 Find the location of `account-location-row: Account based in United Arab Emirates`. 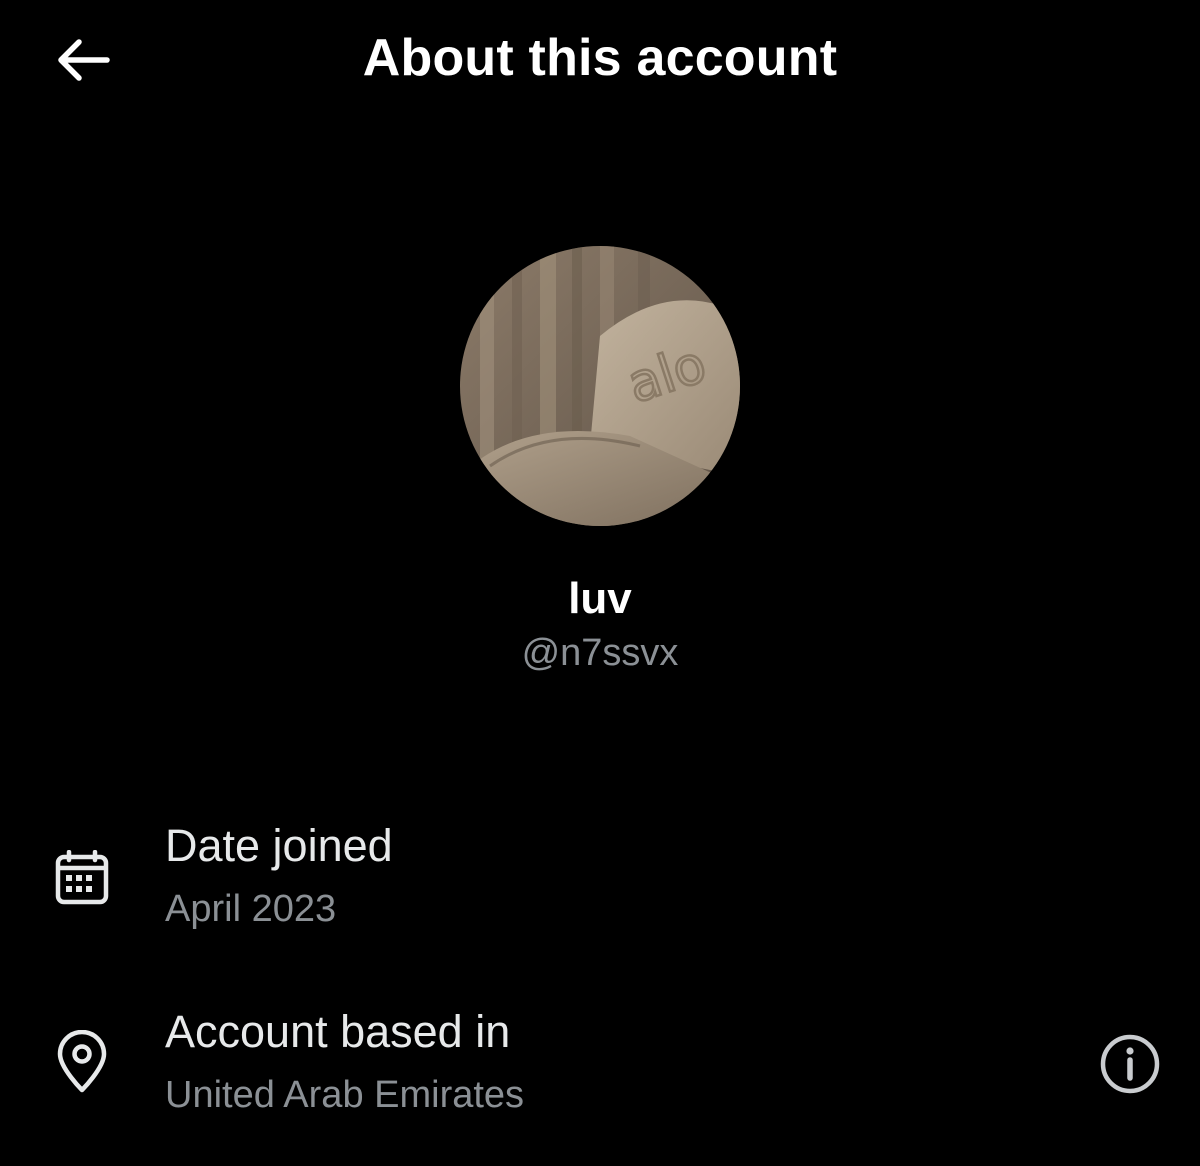

account-location-row: Account based in United Arab Emirates is located at coordinates (600, 1071).